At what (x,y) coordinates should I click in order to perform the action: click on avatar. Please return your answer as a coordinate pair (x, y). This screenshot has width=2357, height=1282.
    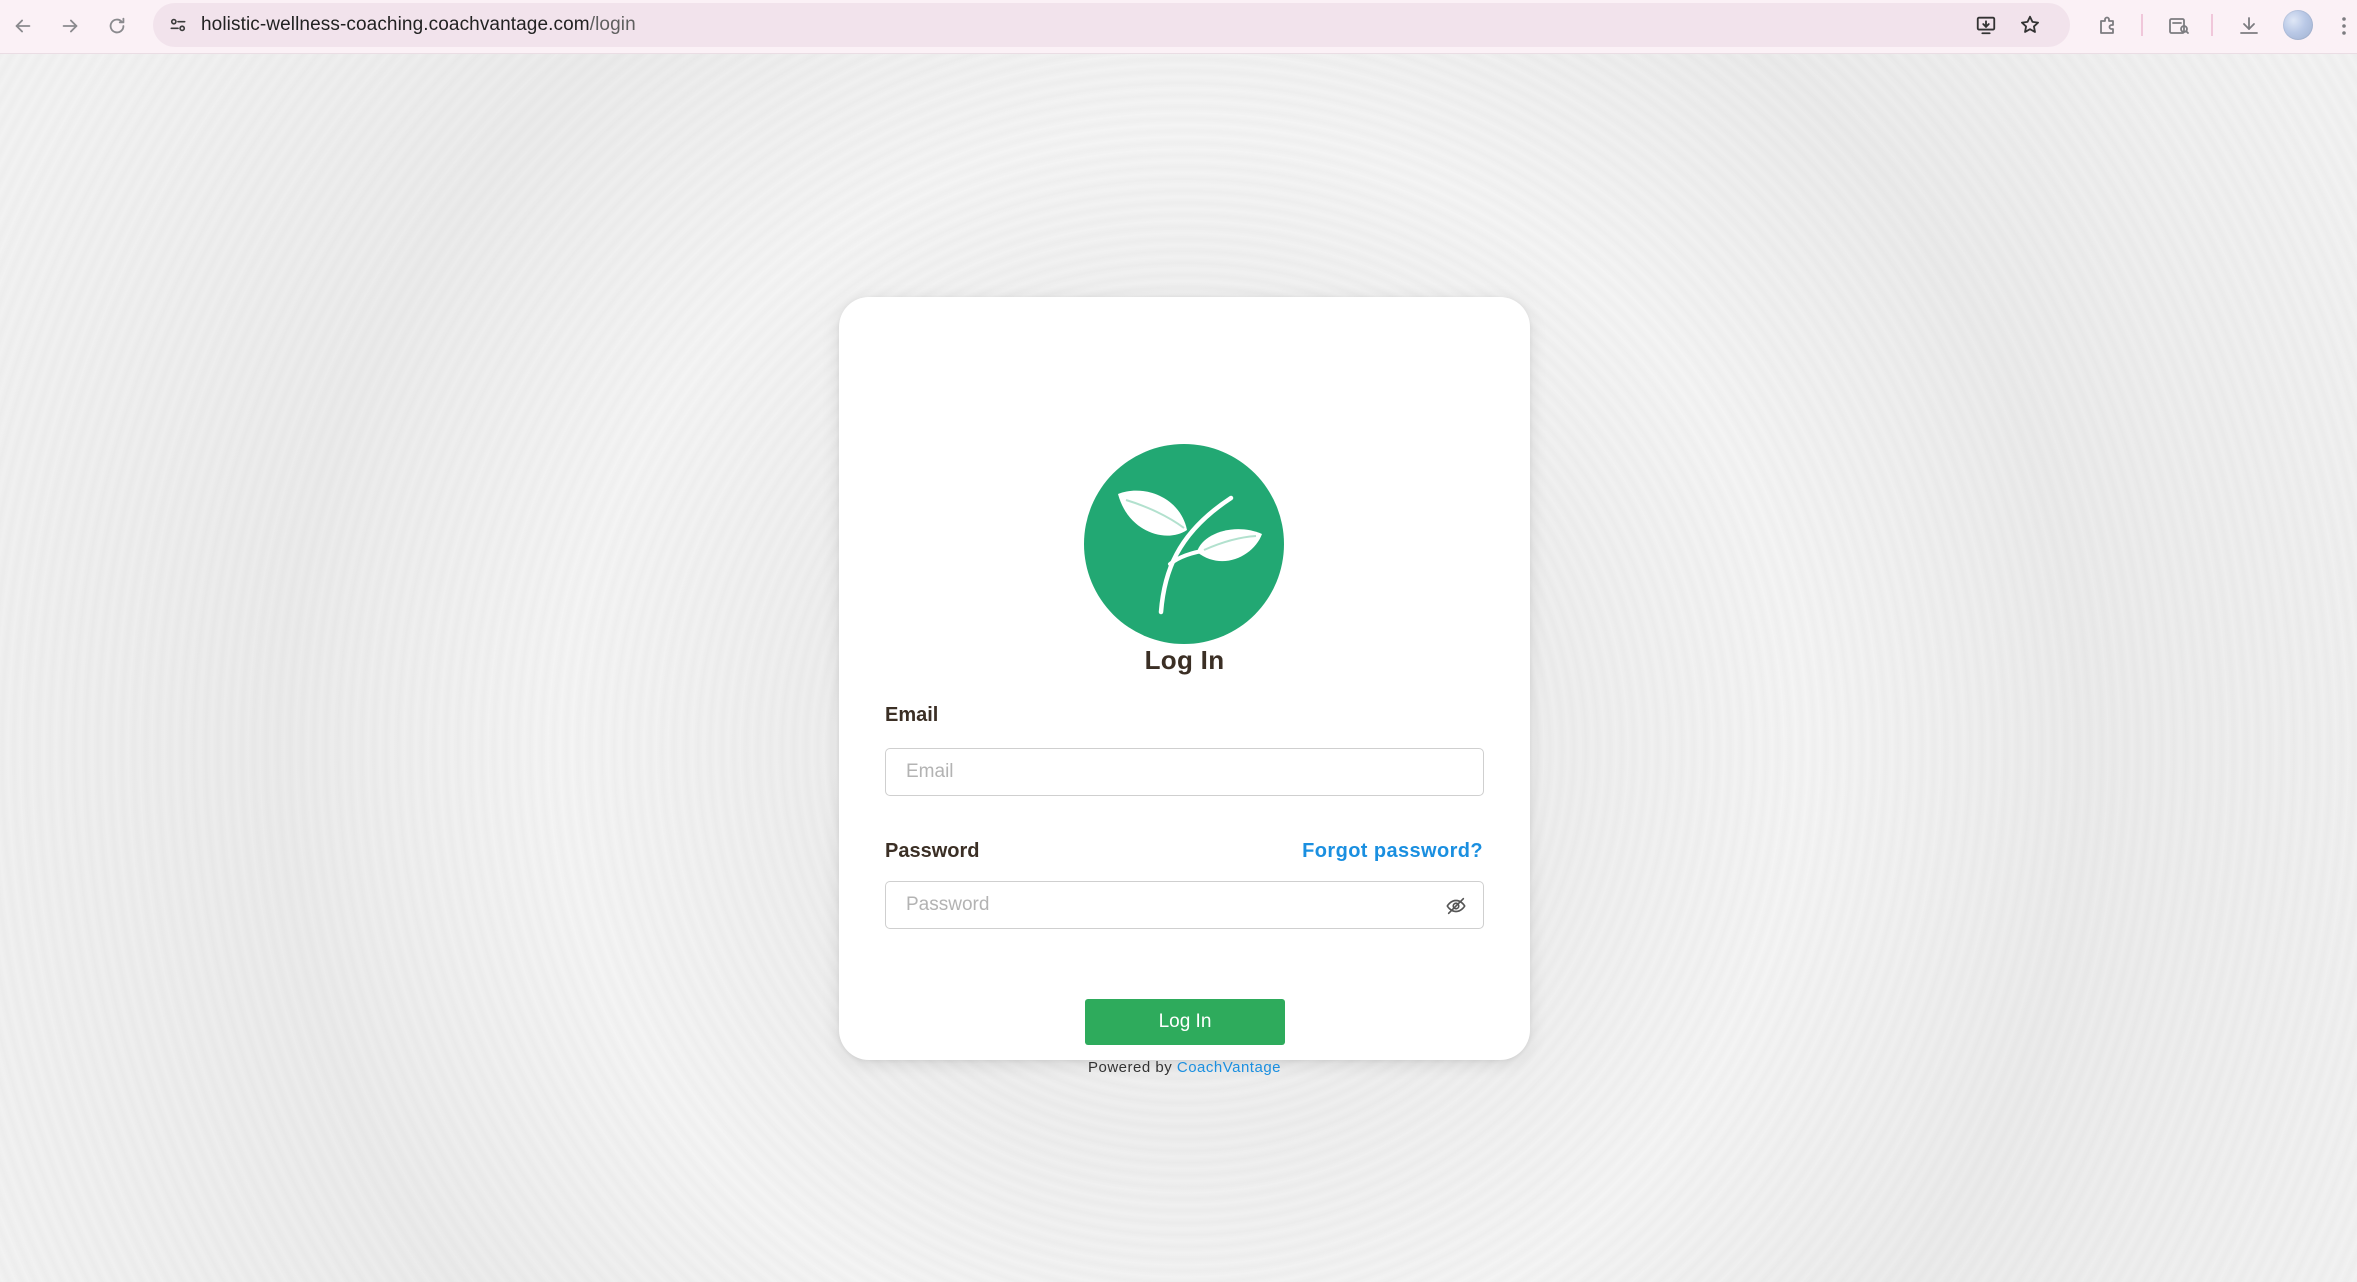
    Looking at the image, I should click on (2298, 25).